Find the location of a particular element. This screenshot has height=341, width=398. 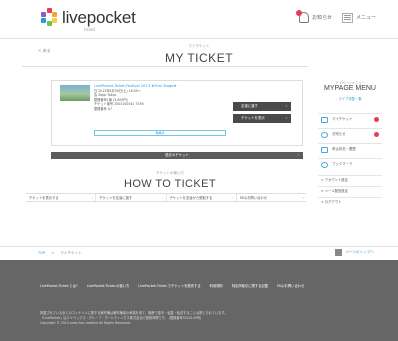

past-tickets-label: 過去のチケット is located at coordinates (177, 155).